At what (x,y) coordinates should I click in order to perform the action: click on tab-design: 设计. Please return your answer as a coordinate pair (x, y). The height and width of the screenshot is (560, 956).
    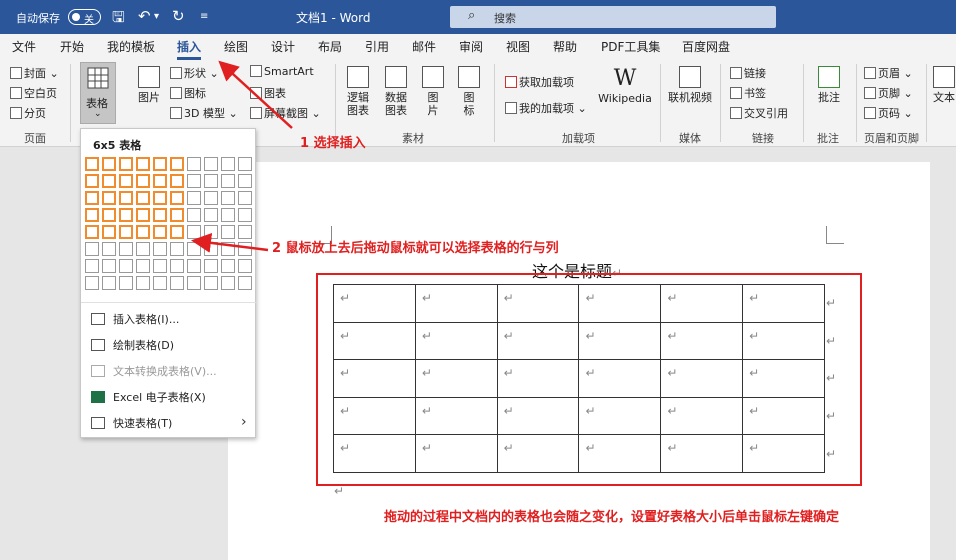
    Looking at the image, I should click on (283, 46).